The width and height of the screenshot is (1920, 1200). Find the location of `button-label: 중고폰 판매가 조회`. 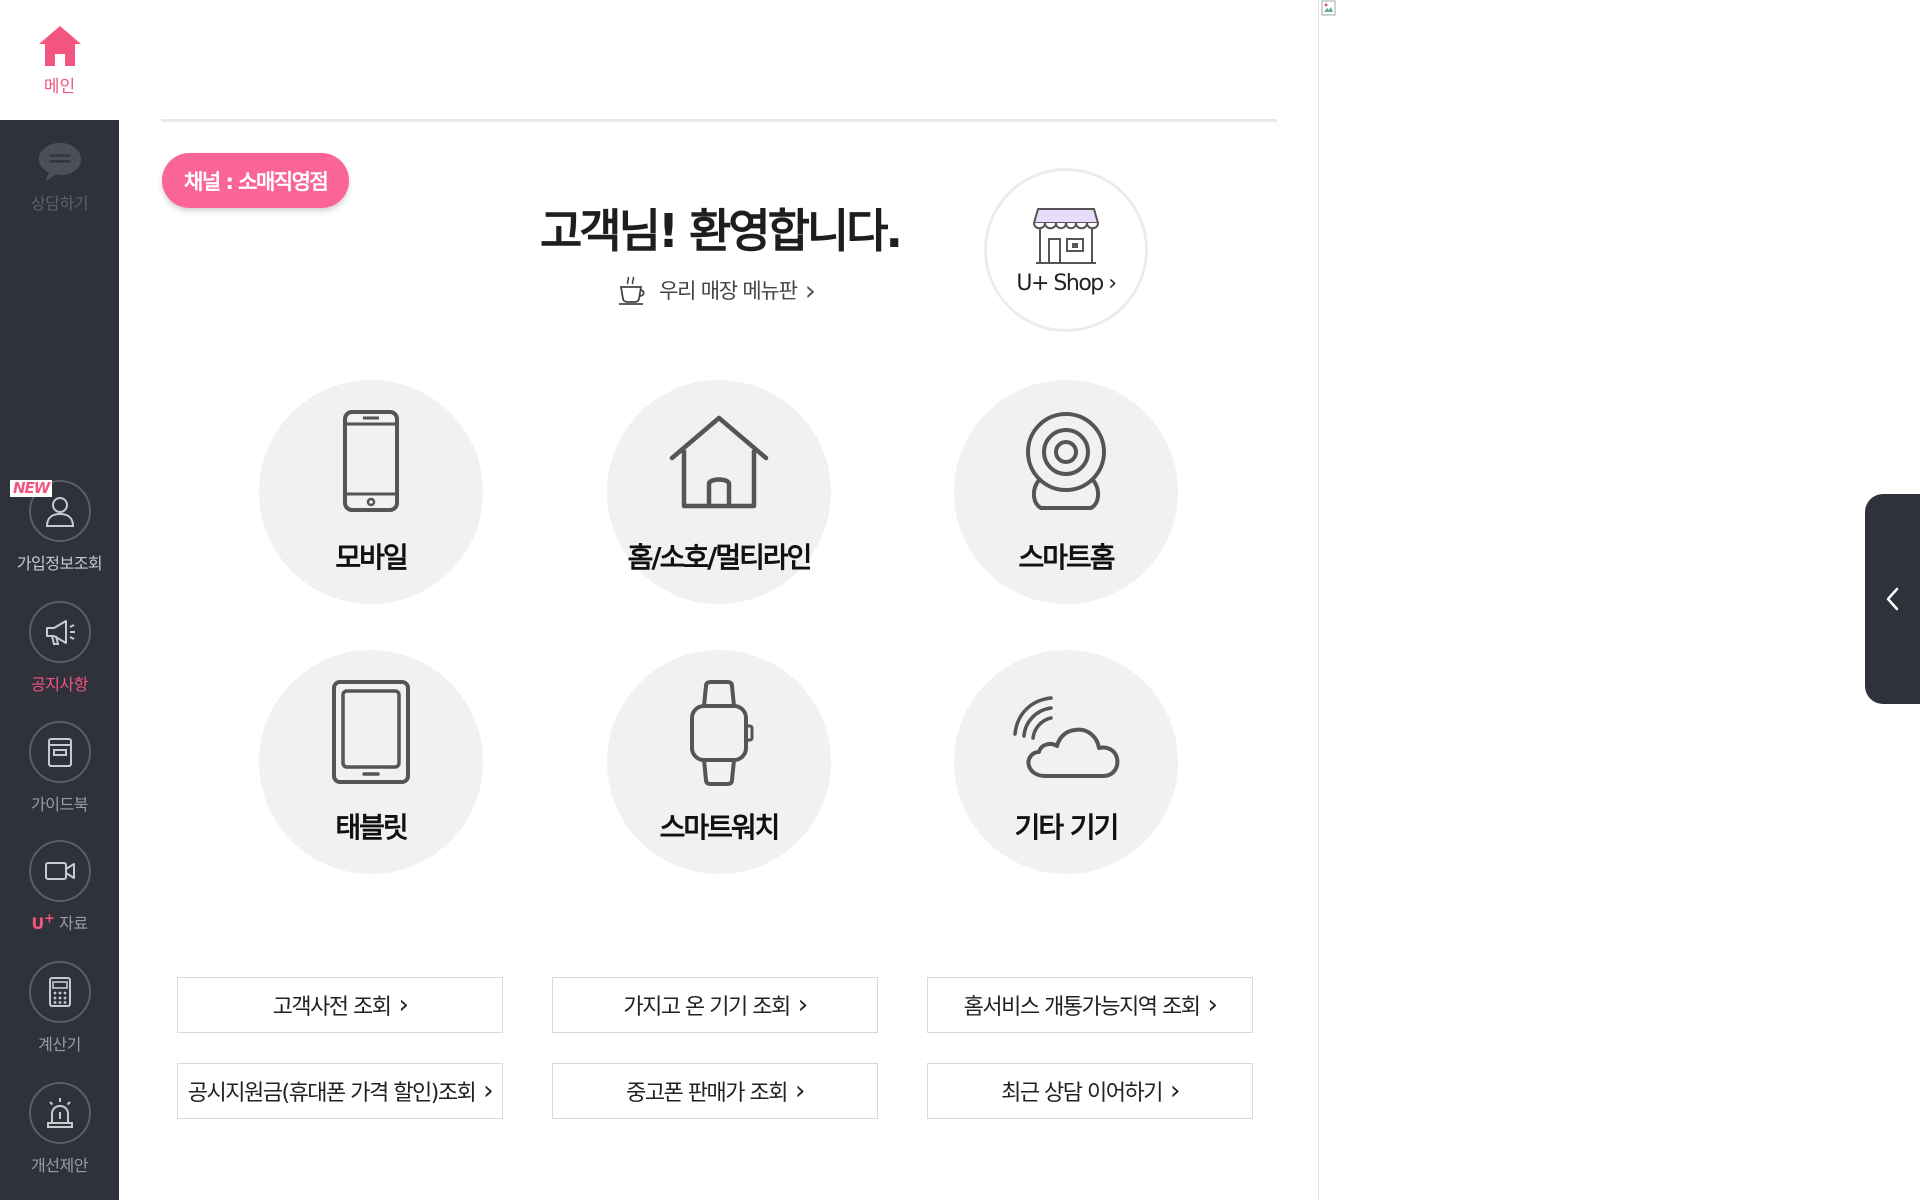

button-label: 중고폰 판매가 조회 is located at coordinates (707, 1093).